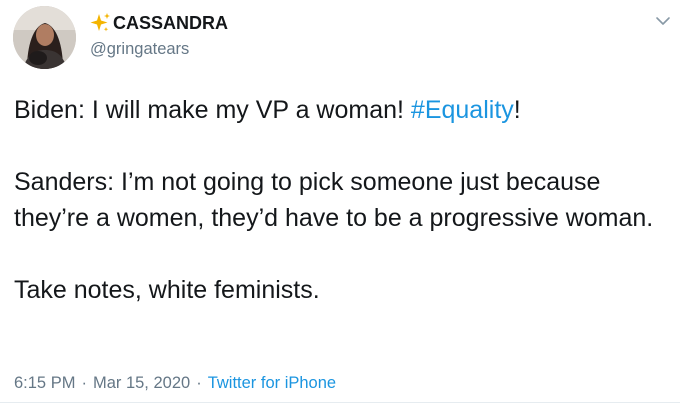  What do you see at coordinates (100, 22) in the screenshot?
I see `sparkles-icon` at bounding box center [100, 22].